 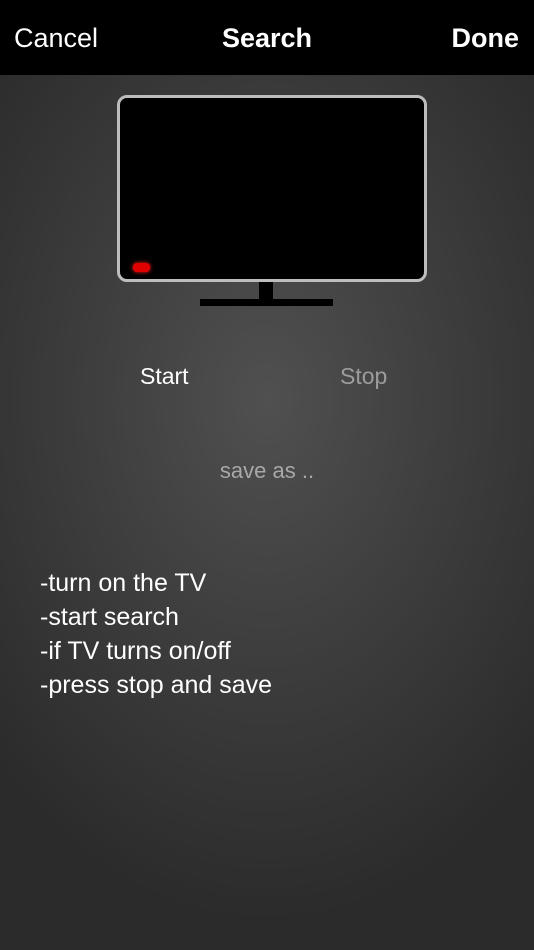 What do you see at coordinates (266, 291) in the screenshot?
I see `tv-stand-neck` at bounding box center [266, 291].